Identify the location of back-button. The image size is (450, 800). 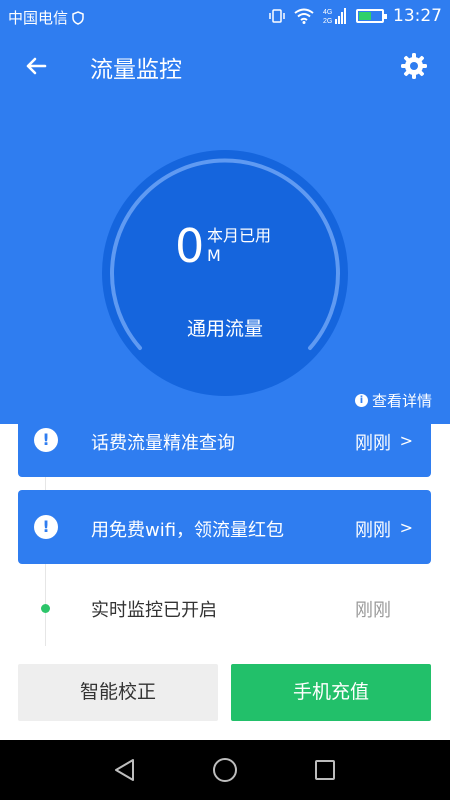
(36, 66).